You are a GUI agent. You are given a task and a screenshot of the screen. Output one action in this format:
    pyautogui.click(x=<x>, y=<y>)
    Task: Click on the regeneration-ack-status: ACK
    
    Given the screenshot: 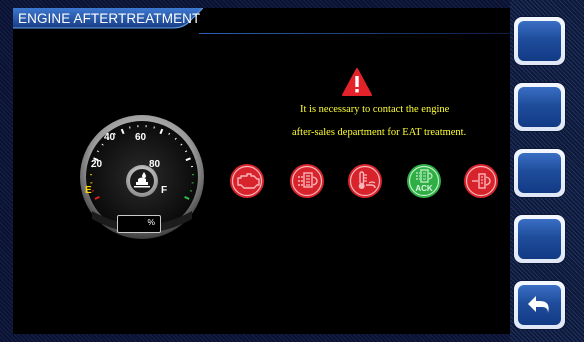 What is the action you would take?
    pyautogui.click(x=424, y=181)
    